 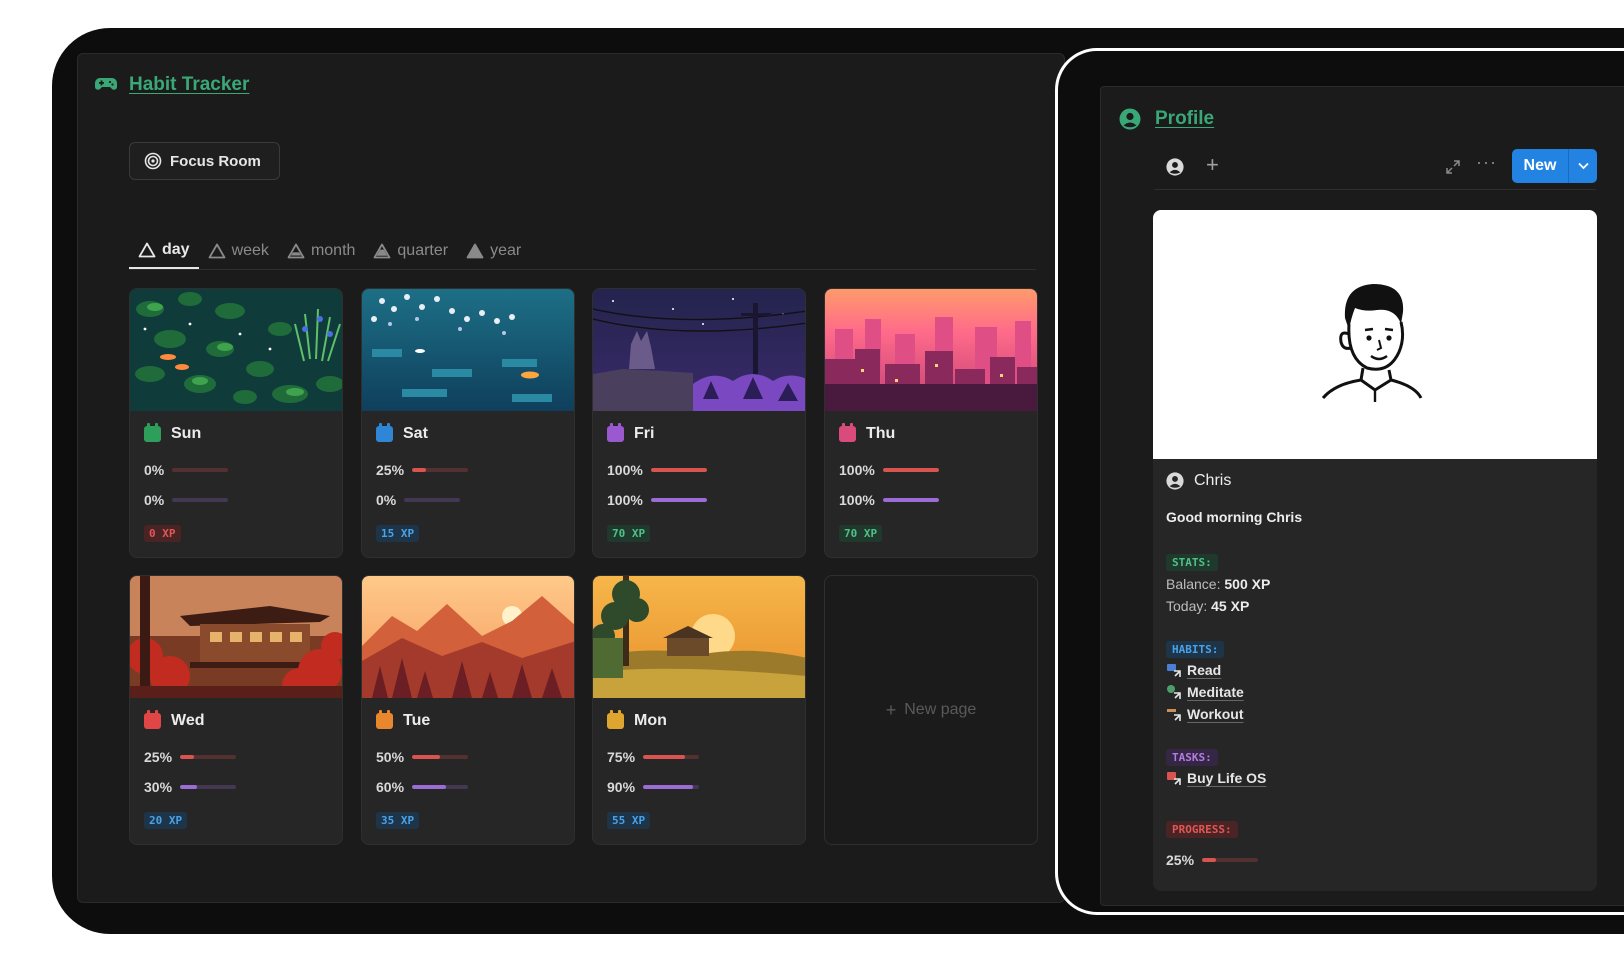 I want to click on new-page-card: + New page, so click(x=931, y=710).